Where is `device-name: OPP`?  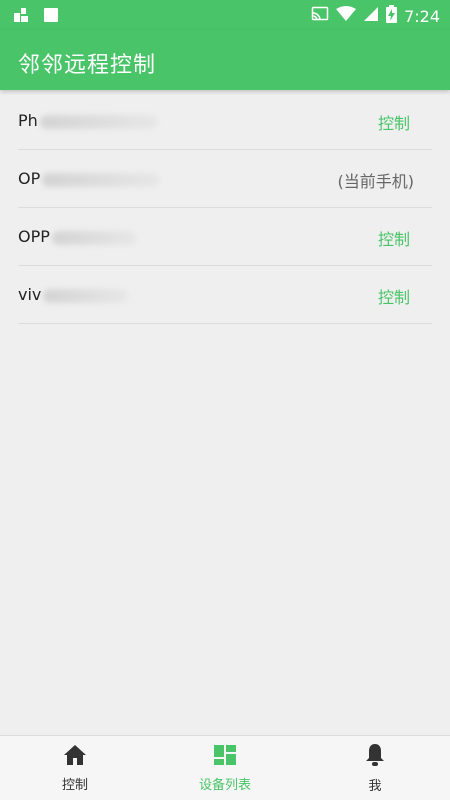
device-name: OPP is located at coordinates (77, 236).